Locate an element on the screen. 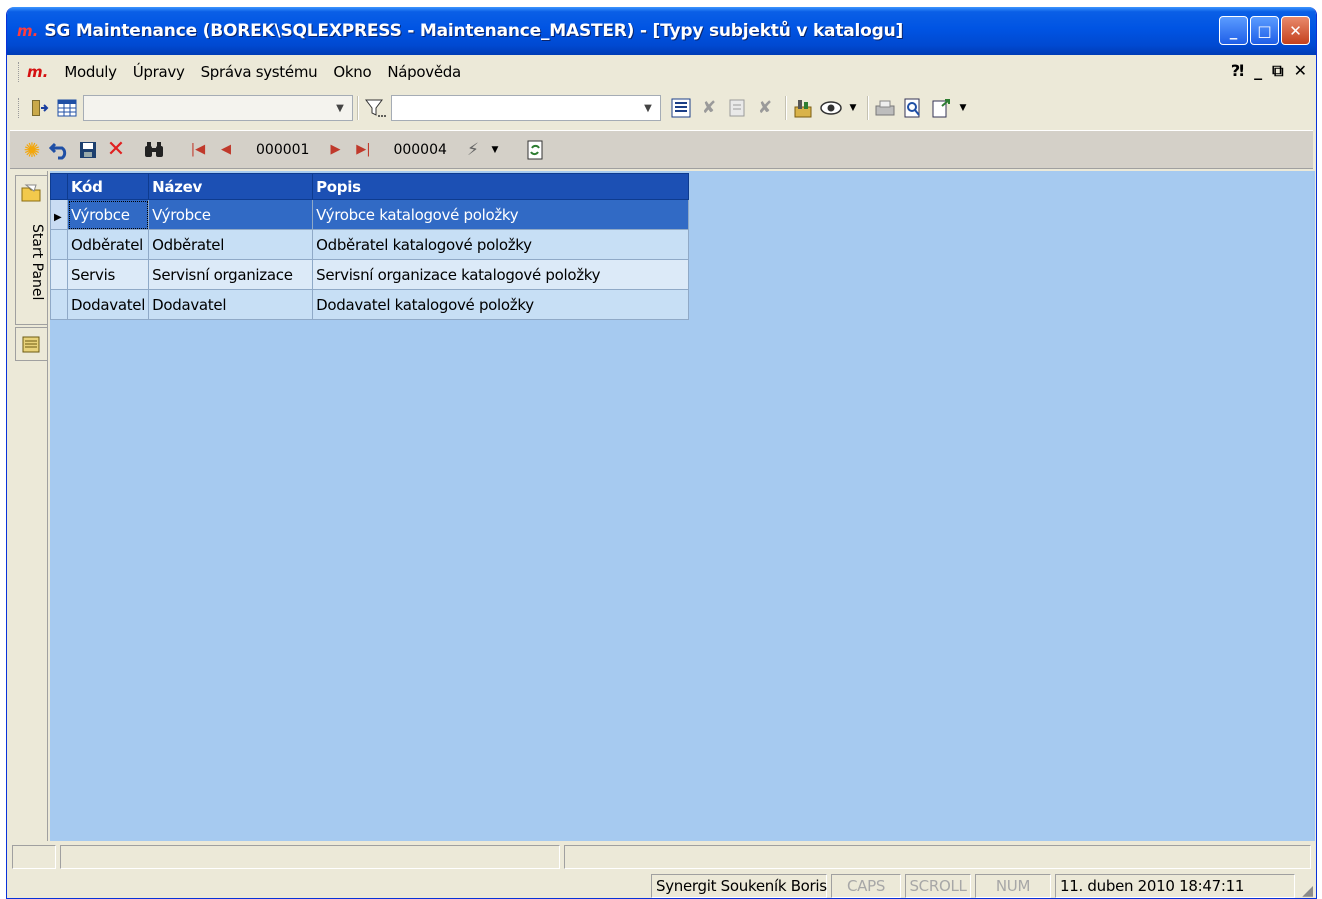  mdi-restore-button: ⧉ is located at coordinates (1277, 71).